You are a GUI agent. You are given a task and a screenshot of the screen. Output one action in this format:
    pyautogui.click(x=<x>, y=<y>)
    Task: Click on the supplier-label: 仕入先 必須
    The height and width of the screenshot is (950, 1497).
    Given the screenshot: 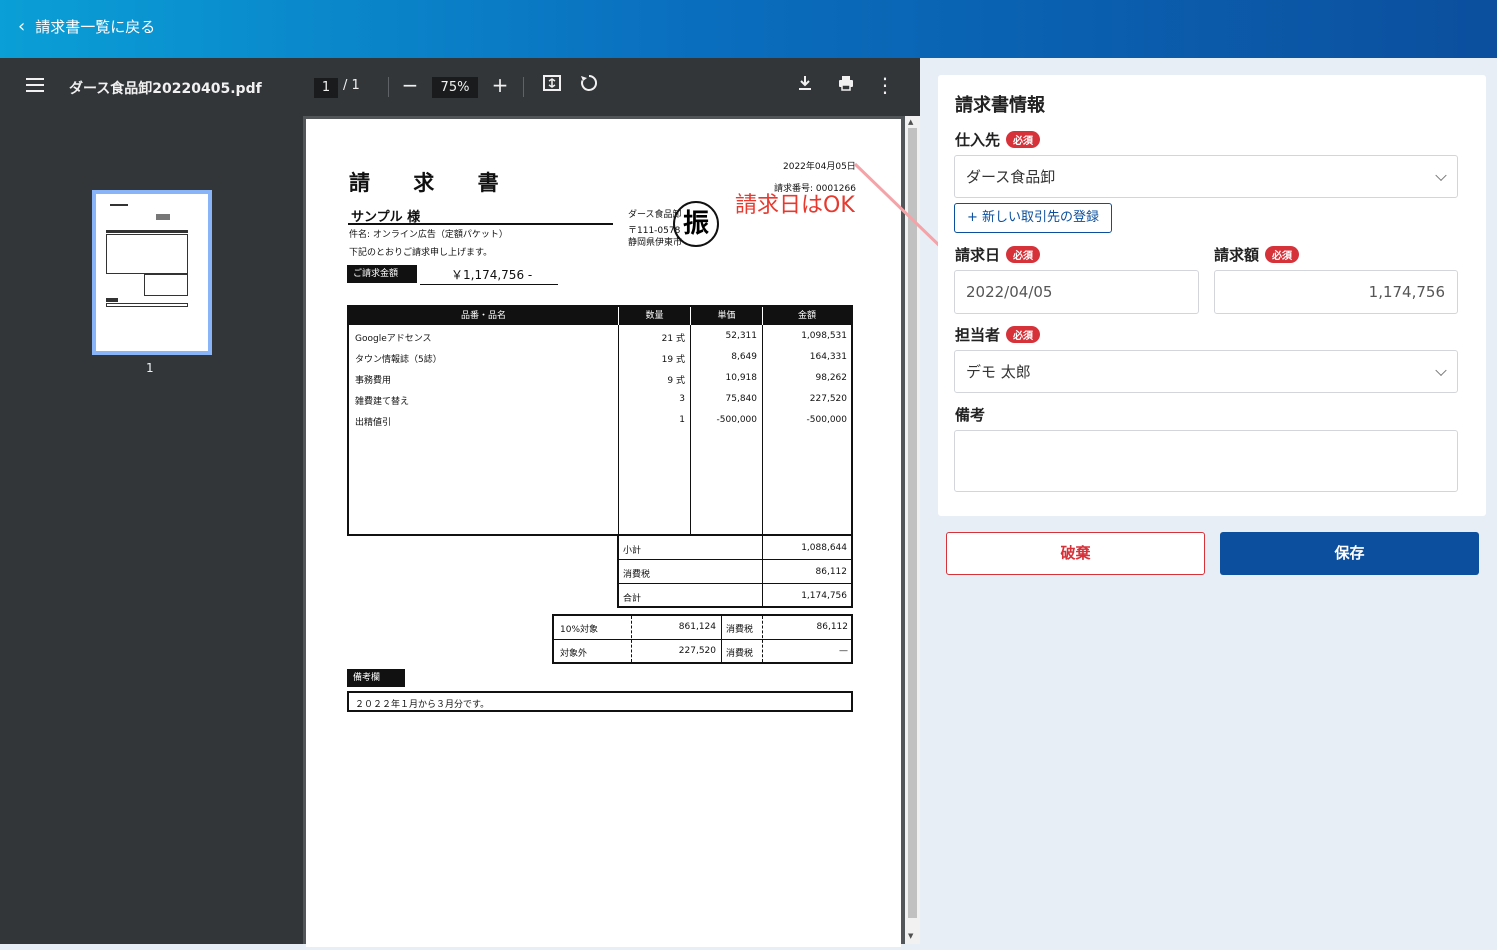 What is the action you would take?
    pyautogui.click(x=998, y=139)
    